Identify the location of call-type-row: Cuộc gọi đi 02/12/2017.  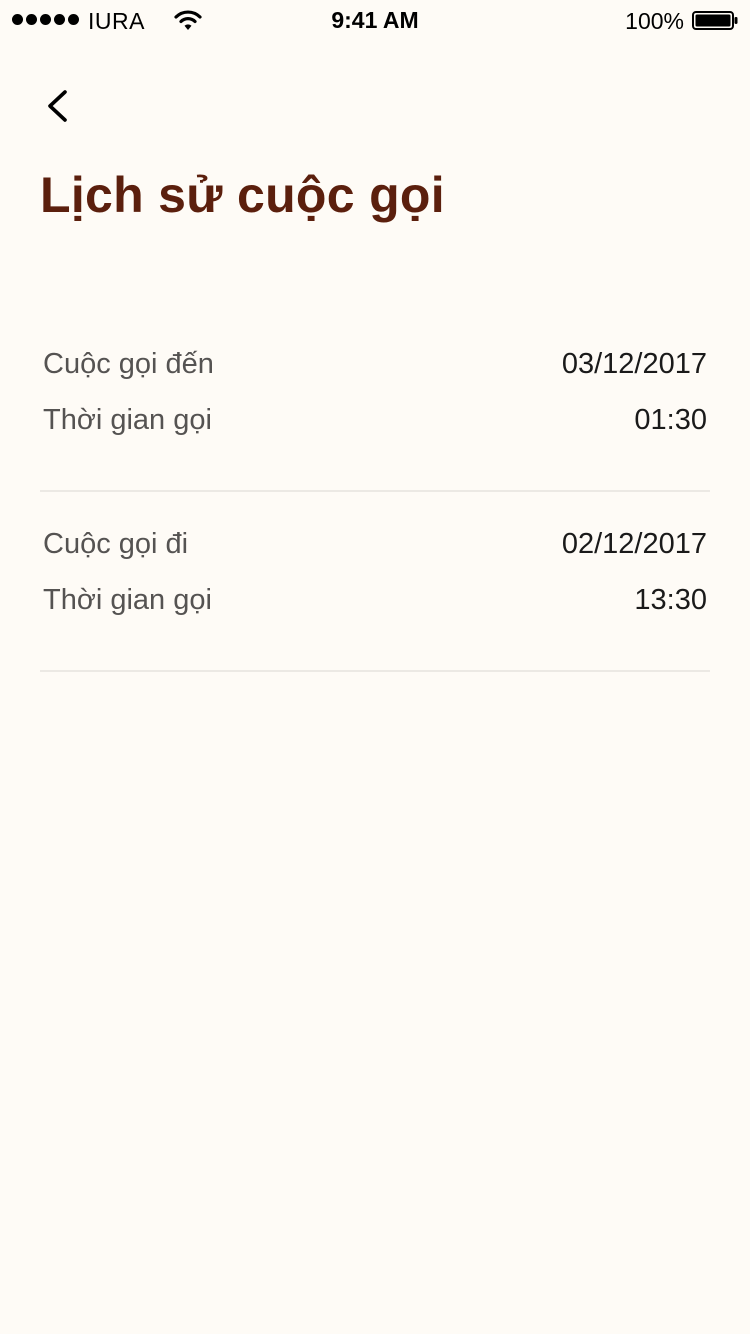
(375, 544).